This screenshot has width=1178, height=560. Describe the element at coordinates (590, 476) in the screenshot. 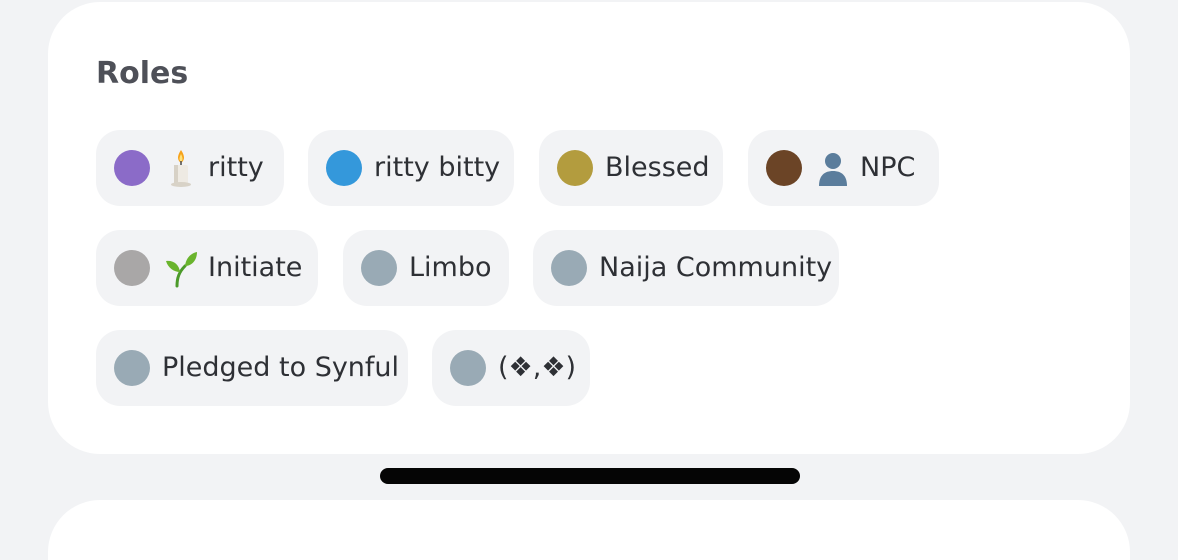

I see `home-indicator` at that location.